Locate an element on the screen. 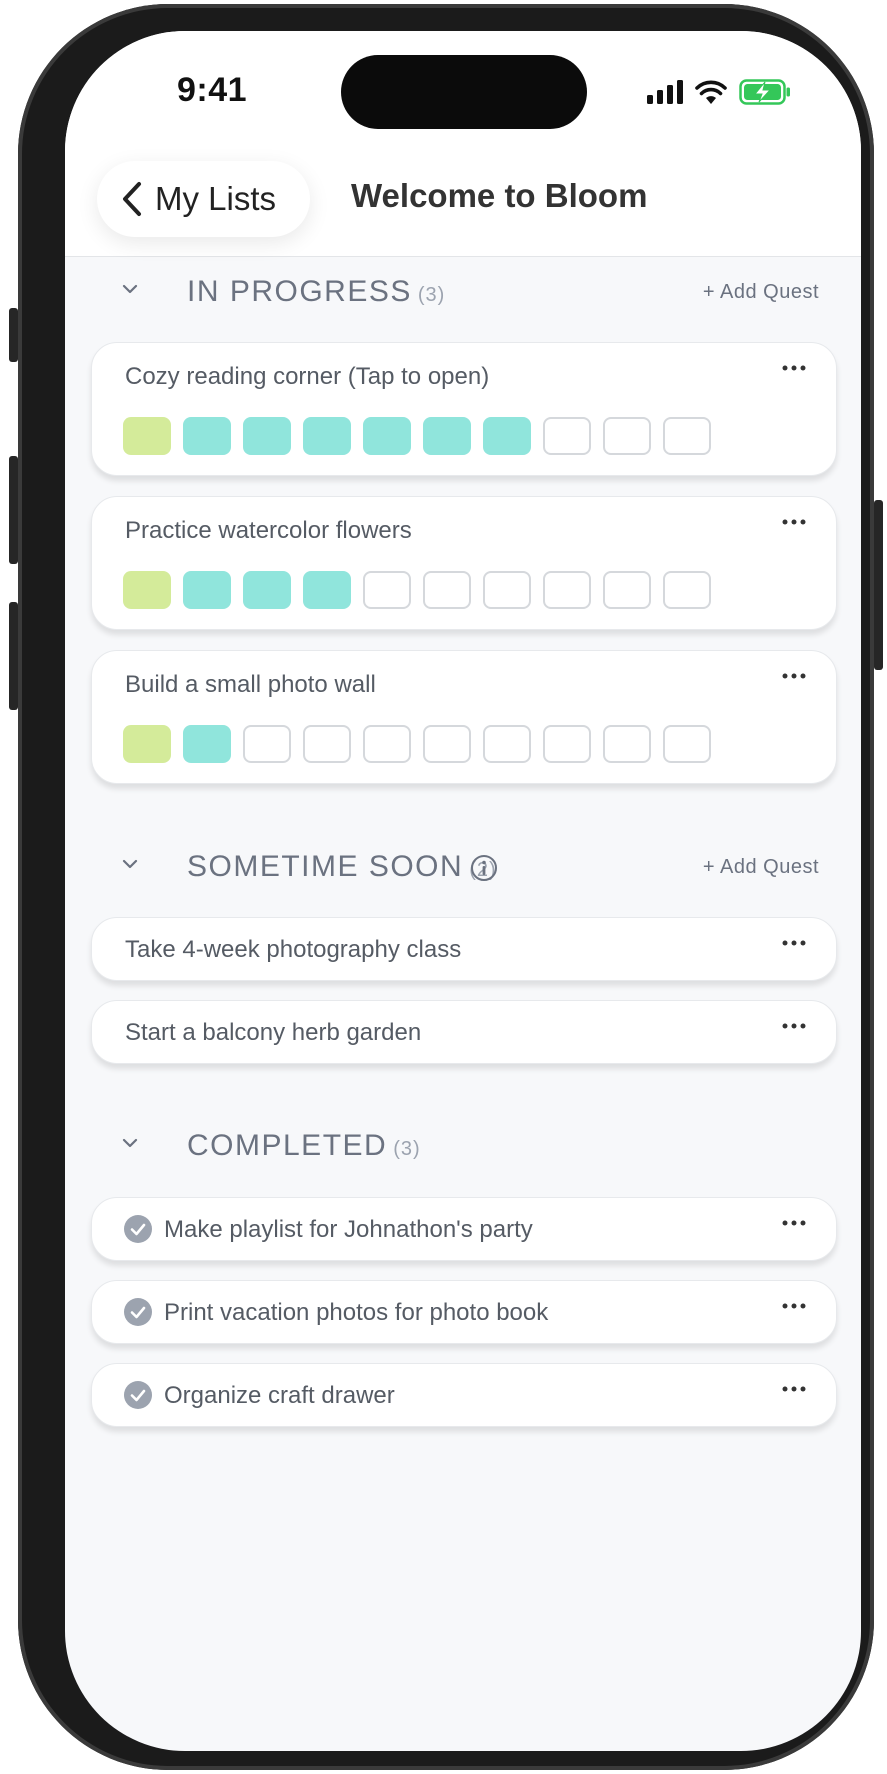 This screenshot has width=887, height=1774. dynamic-island is located at coordinates (464, 92).